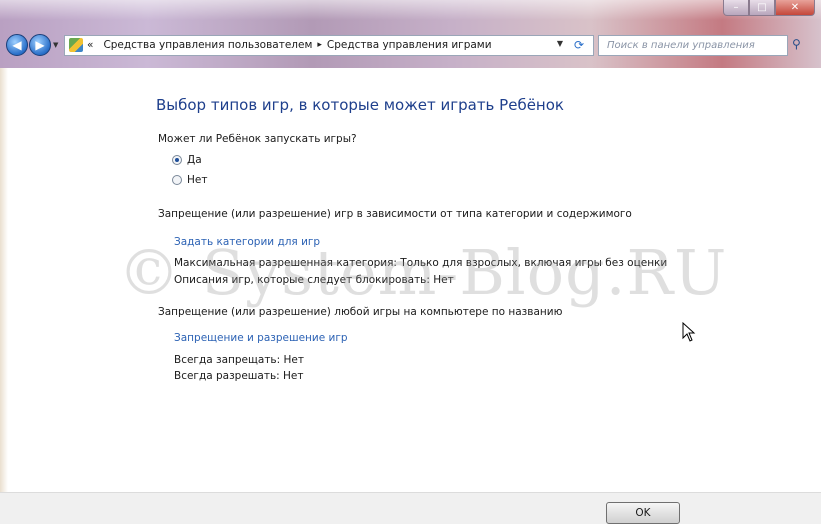  Describe the element at coordinates (247, 242) in the screenshot. I see `set-game-categories-link: Задать категории для игр` at that location.